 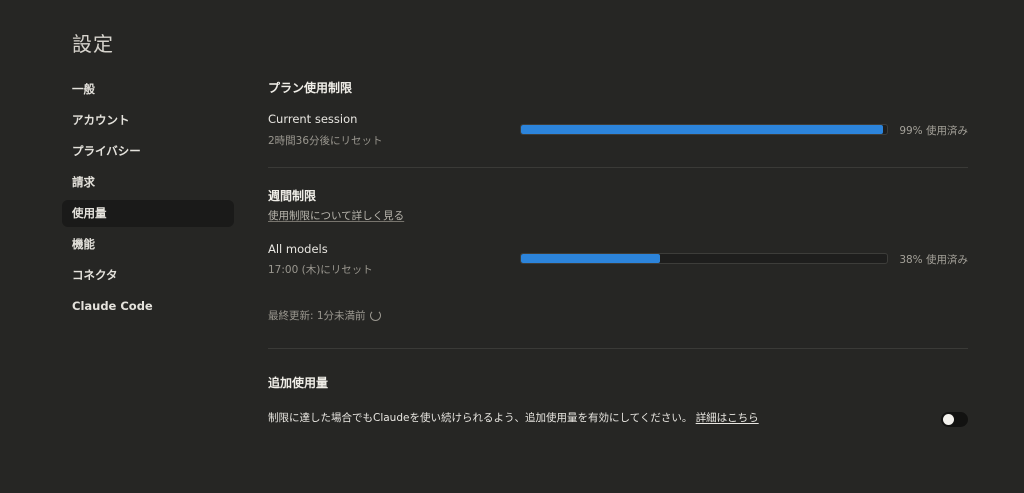 I want to click on plan-limits-title: プラン使用制限, so click(x=310, y=88).